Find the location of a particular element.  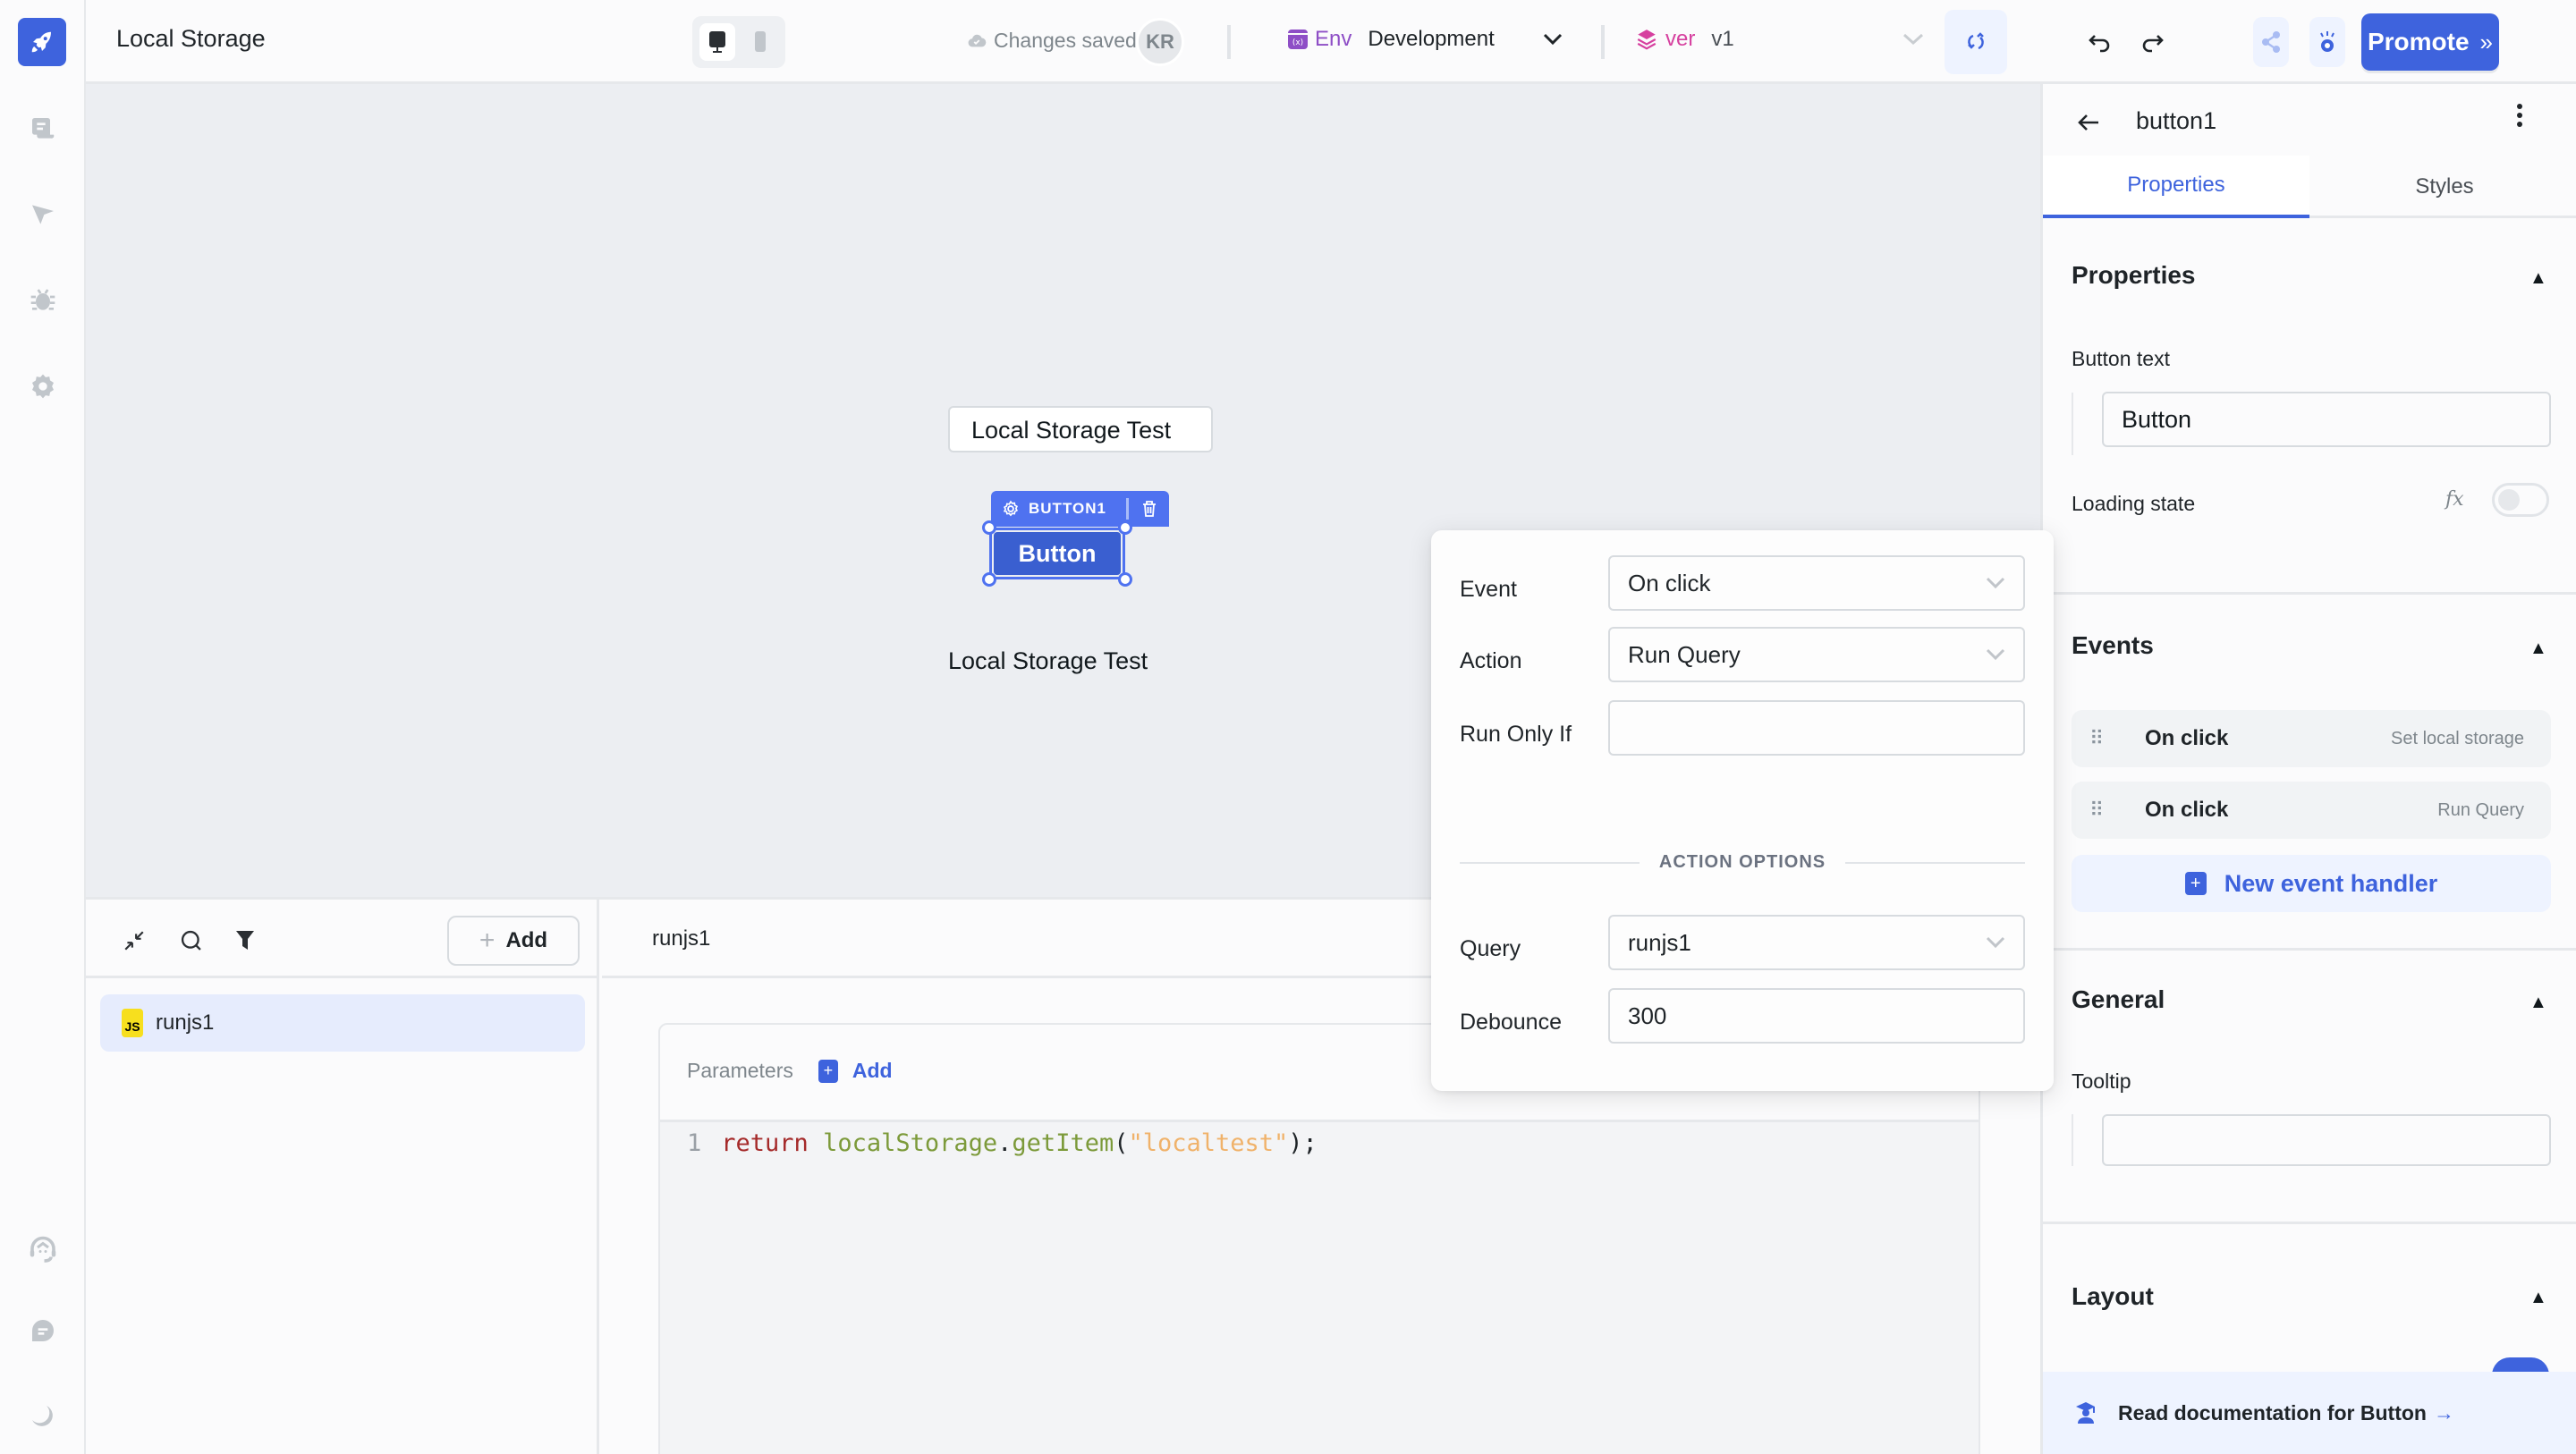

graduation-cap-icon is located at coordinates (2085, 1413).